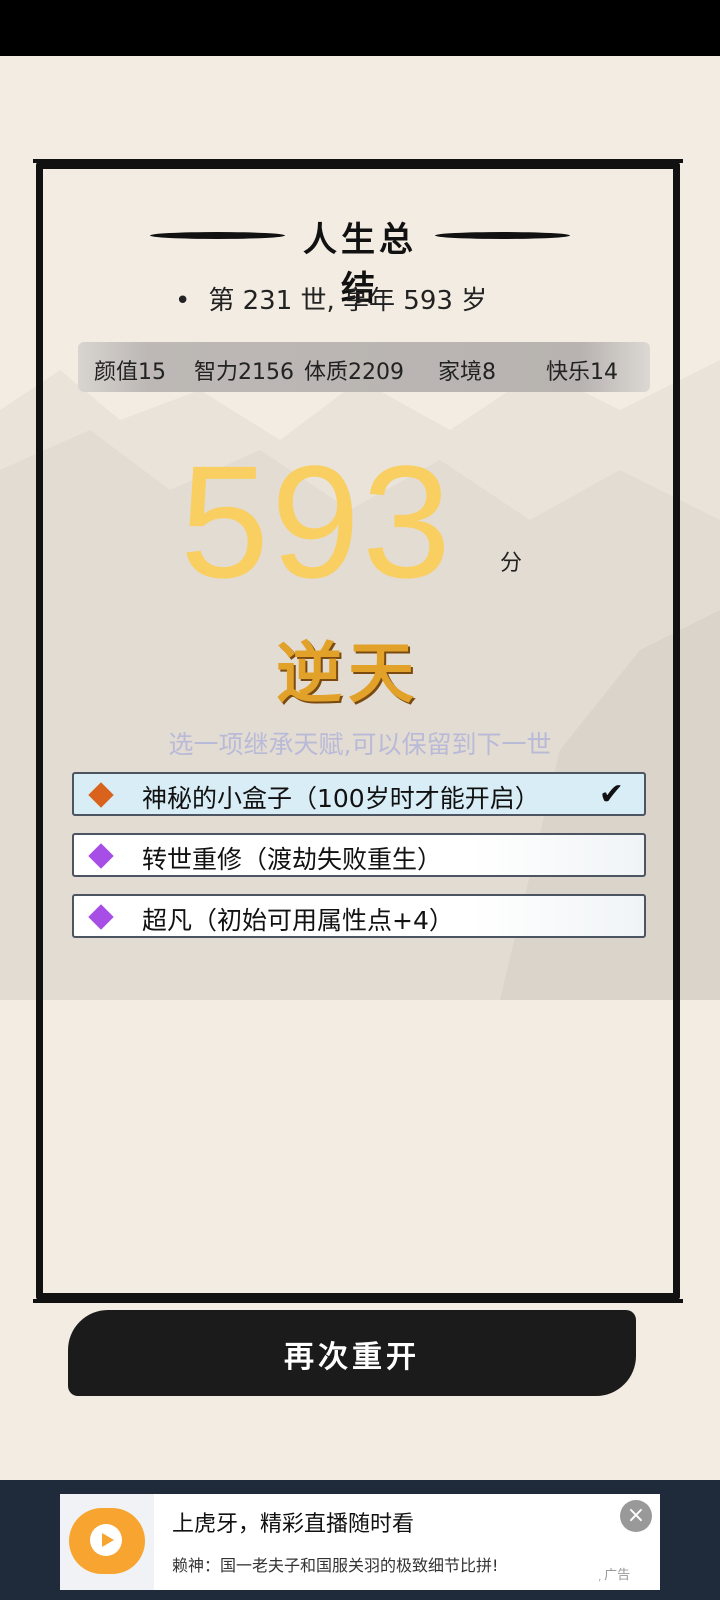 This screenshot has width=720, height=1600. Describe the element at coordinates (617, 1575) in the screenshot. I see `ad-tag-label: 广告` at that location.